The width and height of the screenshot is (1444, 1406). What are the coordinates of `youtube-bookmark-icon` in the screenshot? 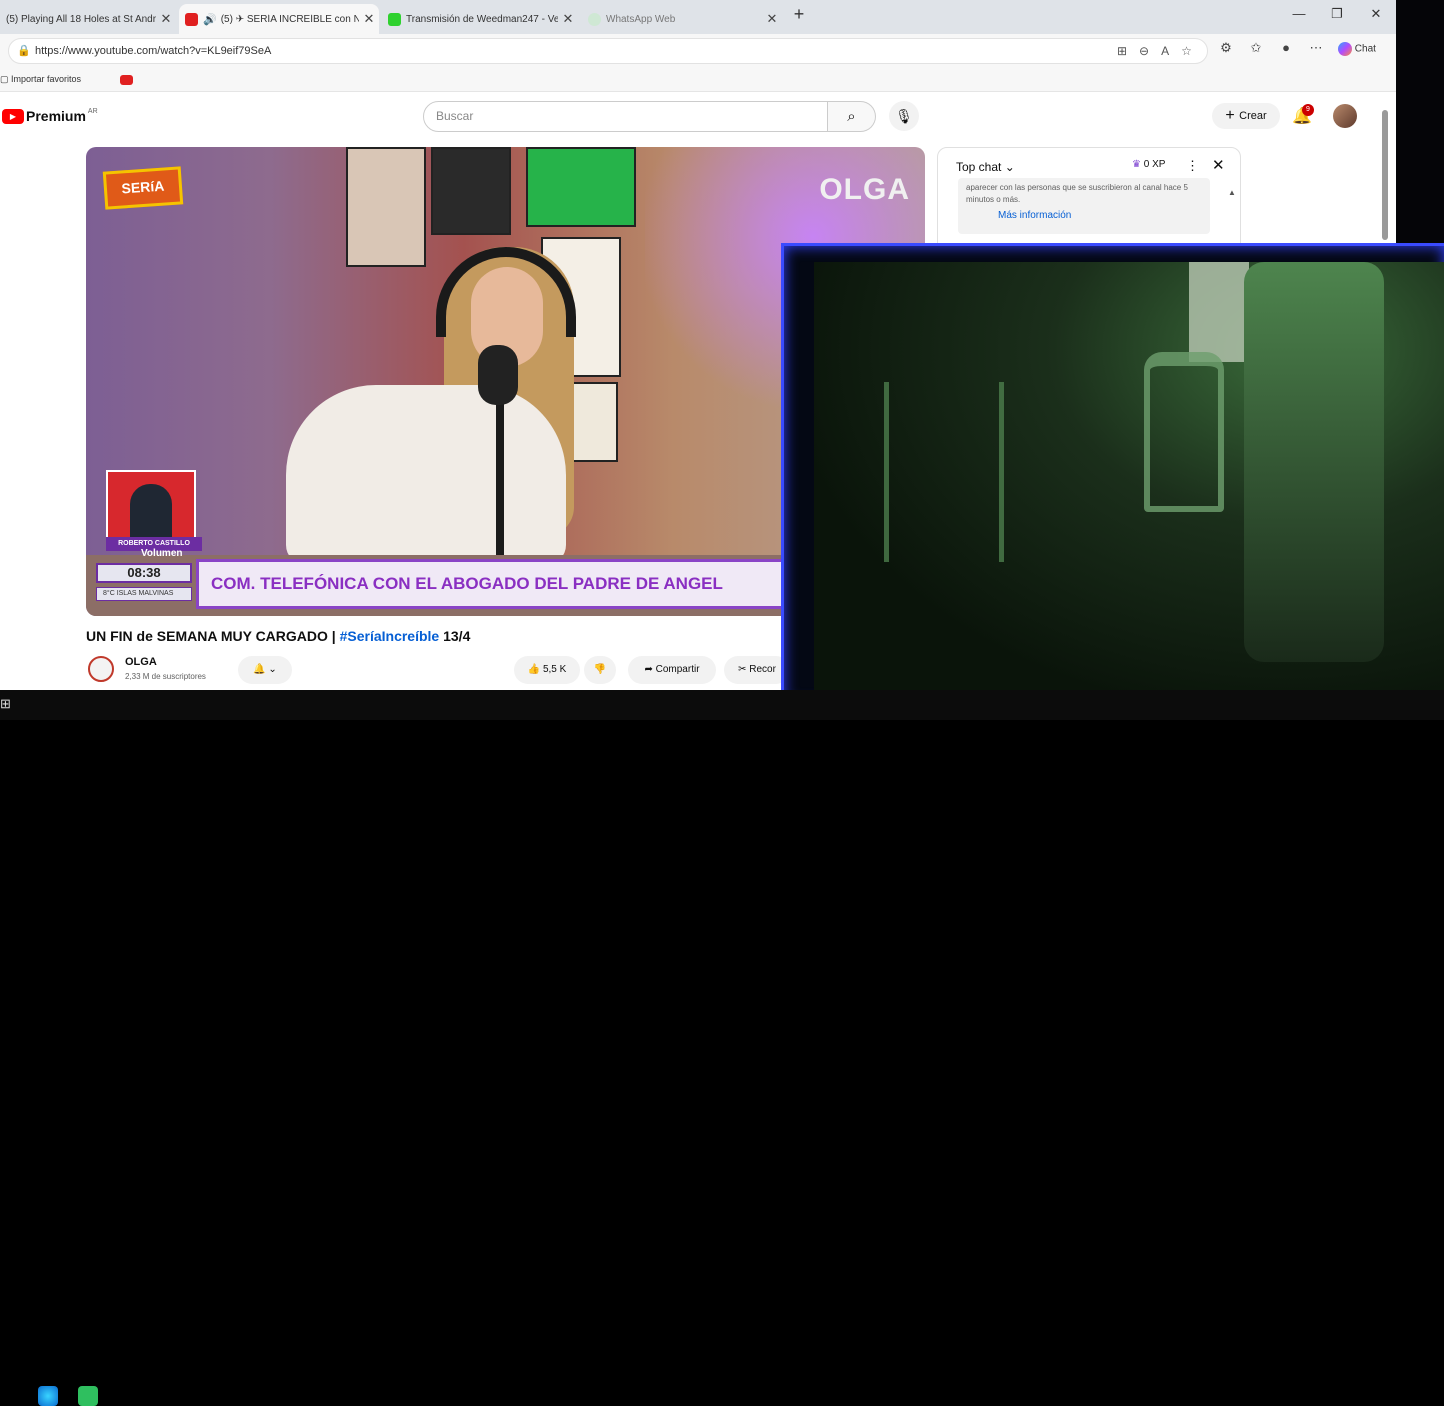 It's located at (126, 80).